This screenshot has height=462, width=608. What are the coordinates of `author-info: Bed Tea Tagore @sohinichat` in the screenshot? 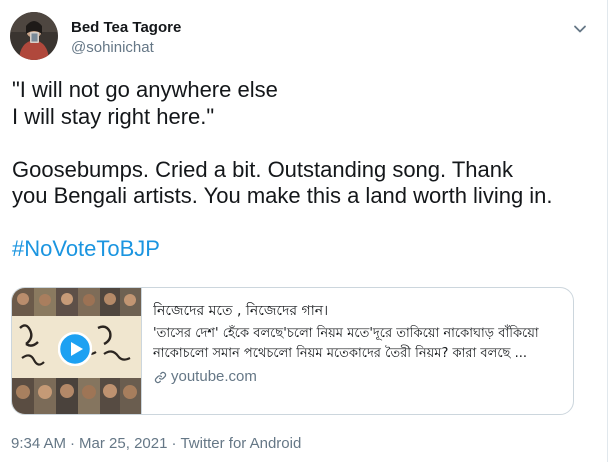 It's located at (126, 38).